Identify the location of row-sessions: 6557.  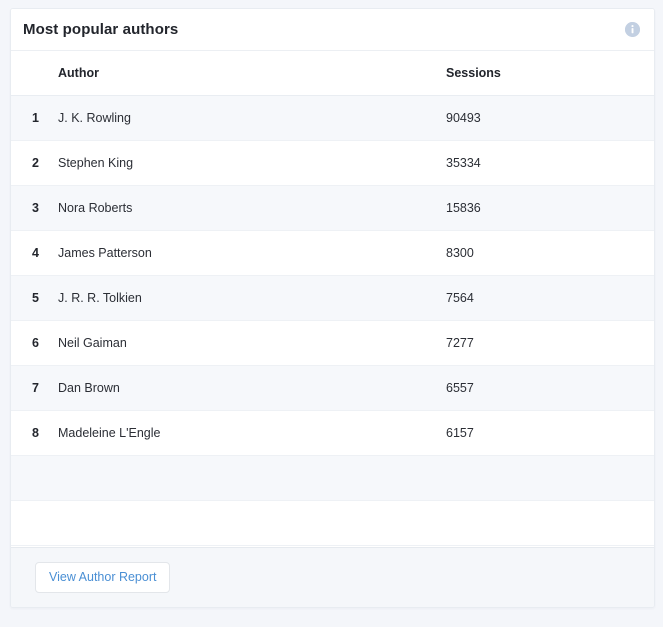
(460, 388).